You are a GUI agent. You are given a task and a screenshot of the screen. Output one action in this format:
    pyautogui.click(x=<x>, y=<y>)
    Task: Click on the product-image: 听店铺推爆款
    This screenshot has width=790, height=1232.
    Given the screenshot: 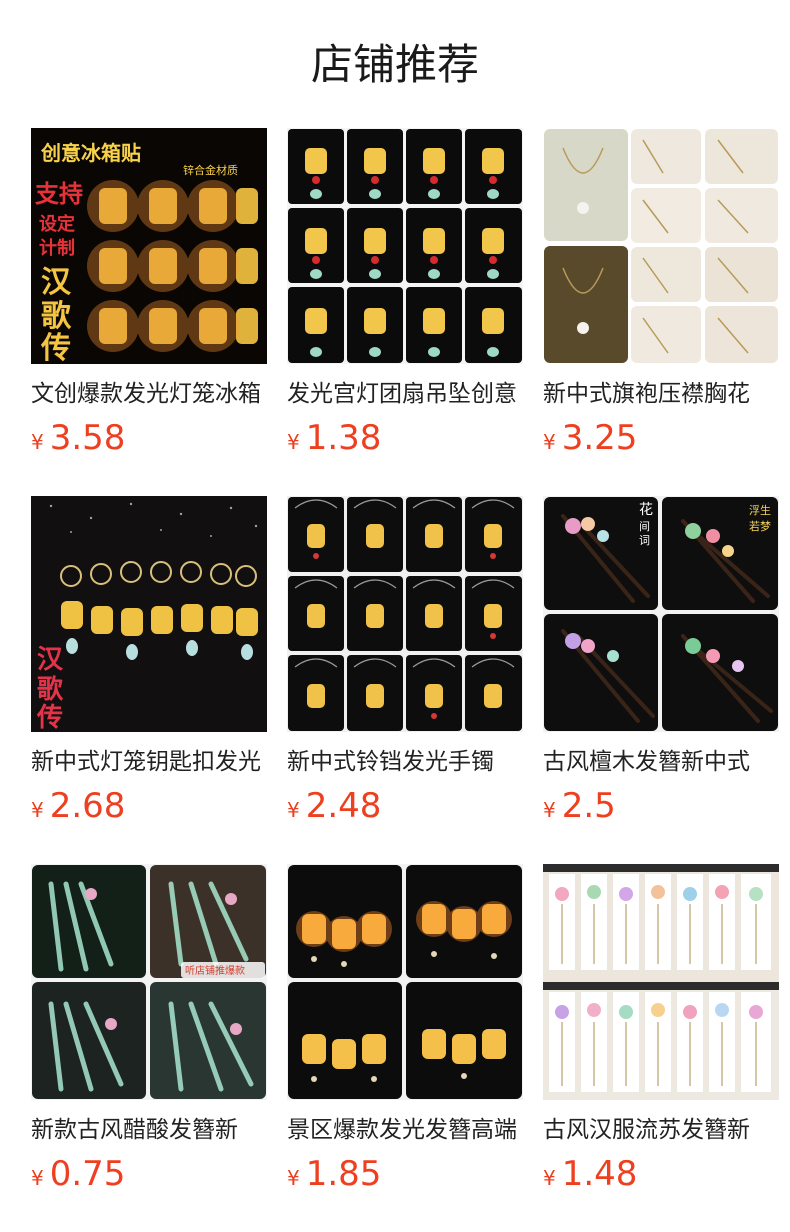 What is the action you would take?
    pyautogui.click(x=149, y=982)
    